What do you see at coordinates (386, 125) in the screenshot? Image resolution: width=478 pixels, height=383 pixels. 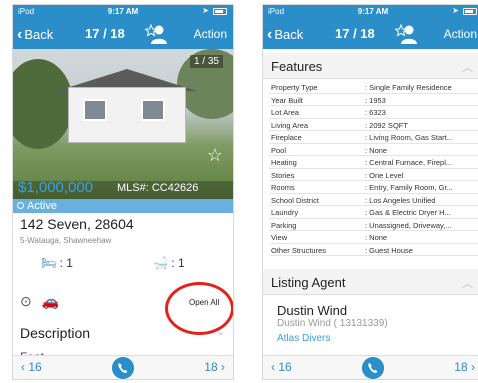 I see `feature-value: : 2092 SQFT` at bounding box center [386, 125].